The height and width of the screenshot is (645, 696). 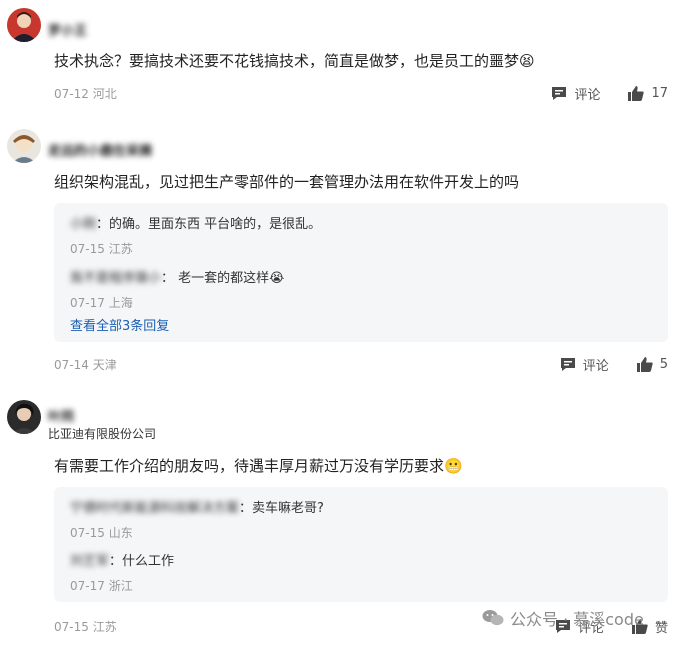 What do you see at coordinates (453, 466) in the screenshot?
I see `emoji: 😬` at bounding box center [453, 466].